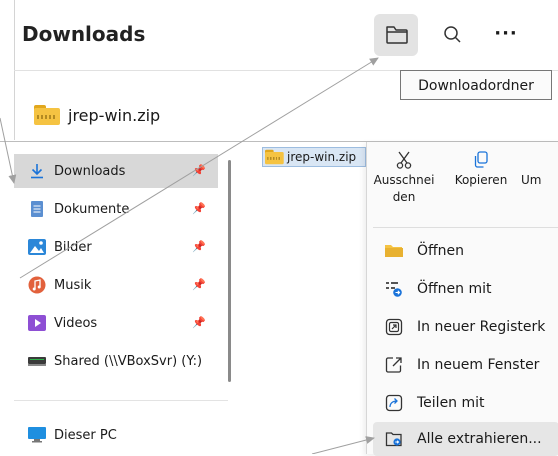 The width and height of the screenshot is (558, 456). Describe the element at coordinates (394, 289) in the screenshot. I see `open-with-icon` at that location.